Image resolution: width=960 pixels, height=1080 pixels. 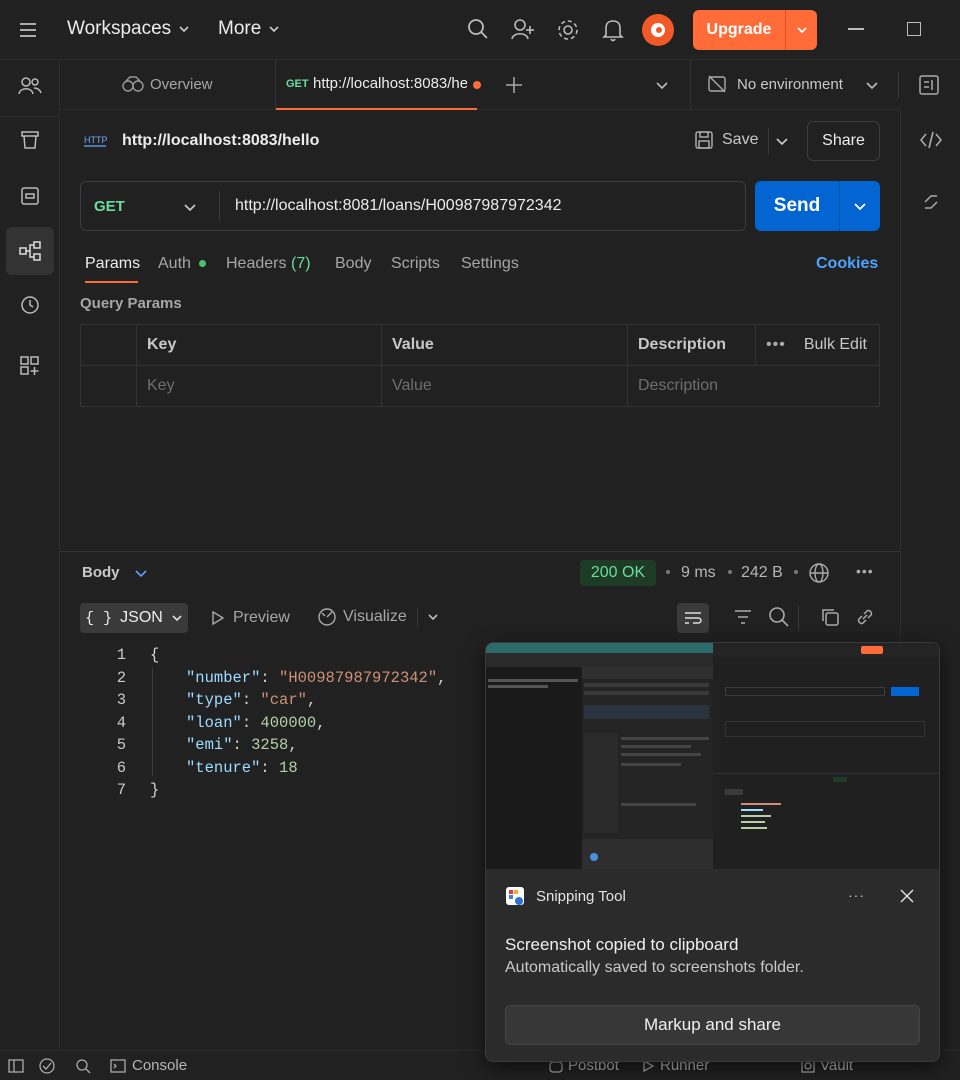 What do you see at coordinates (119, 28) in the screenshot?
I see `workspaces-label: Workspaces` at bounding box center [119, 28].